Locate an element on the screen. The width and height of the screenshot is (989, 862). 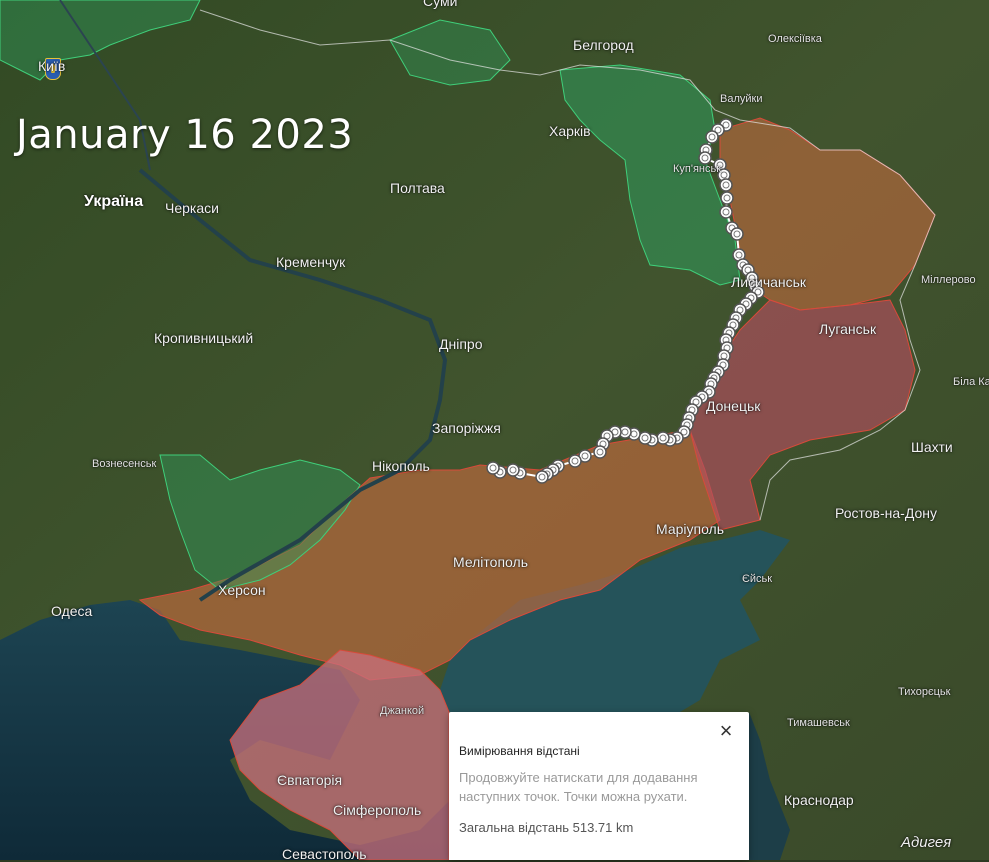
city-label: Луганськ is located at coordinates (848, 329).